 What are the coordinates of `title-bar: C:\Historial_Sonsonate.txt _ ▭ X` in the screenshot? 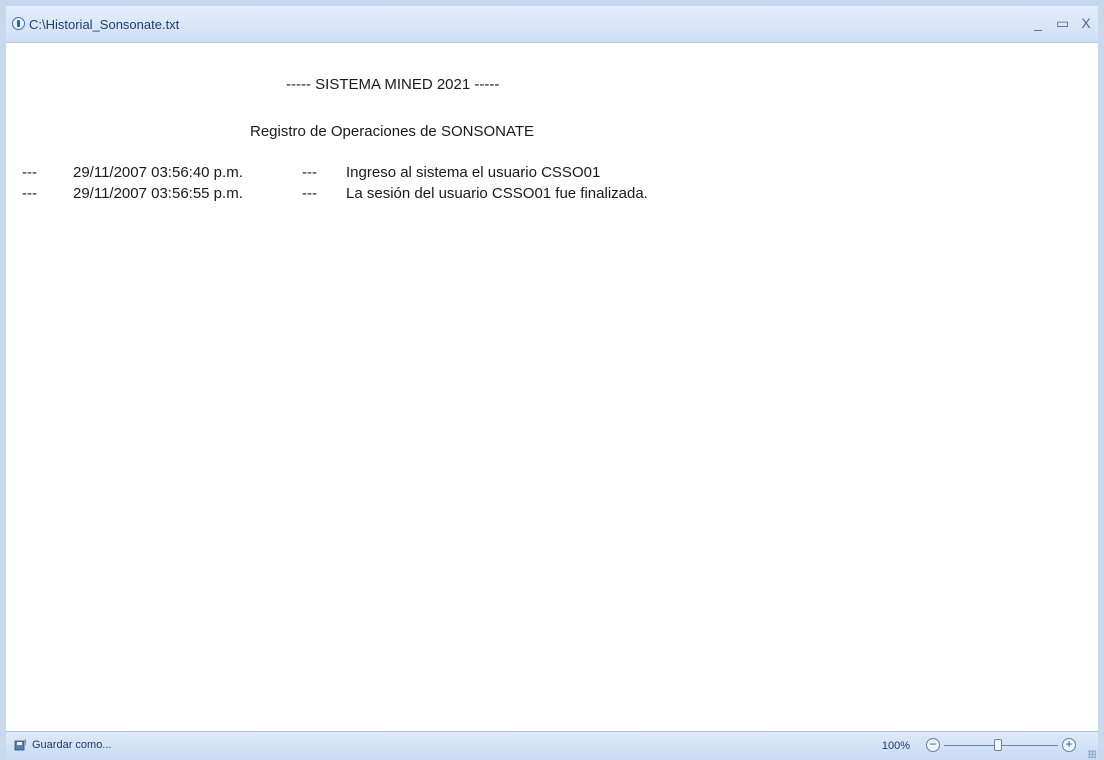 It's located at (552, 24).